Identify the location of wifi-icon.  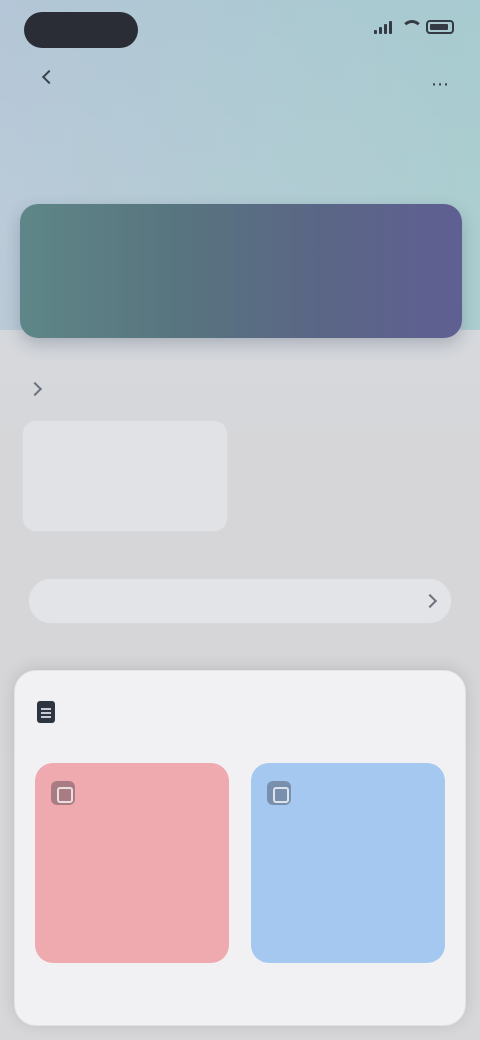
(411, 27).